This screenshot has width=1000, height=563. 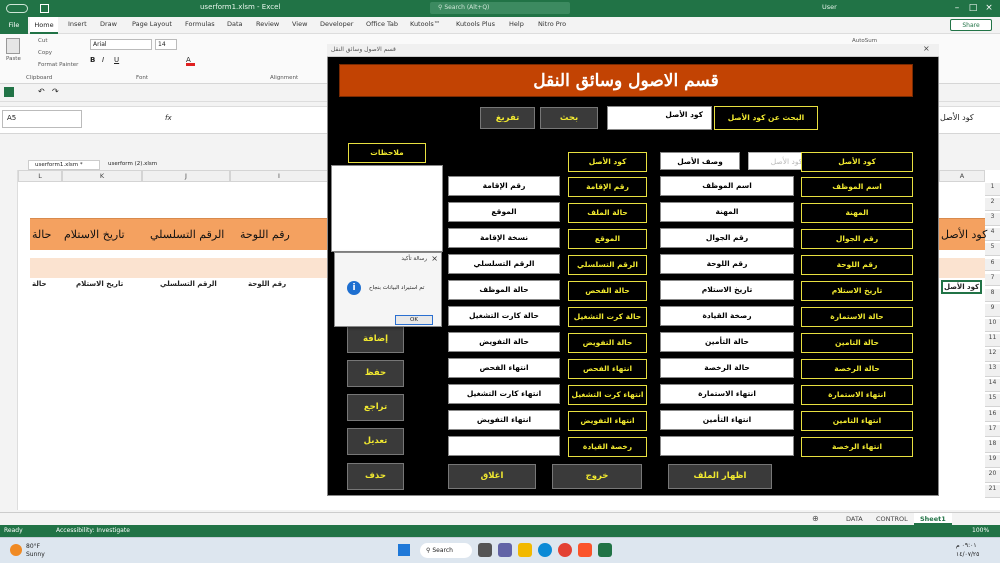 What do you see at coordinates (727, 238) in the screenshot?
I see `field-input-m3: رقم الجوال` at bounding box center [727, 238].